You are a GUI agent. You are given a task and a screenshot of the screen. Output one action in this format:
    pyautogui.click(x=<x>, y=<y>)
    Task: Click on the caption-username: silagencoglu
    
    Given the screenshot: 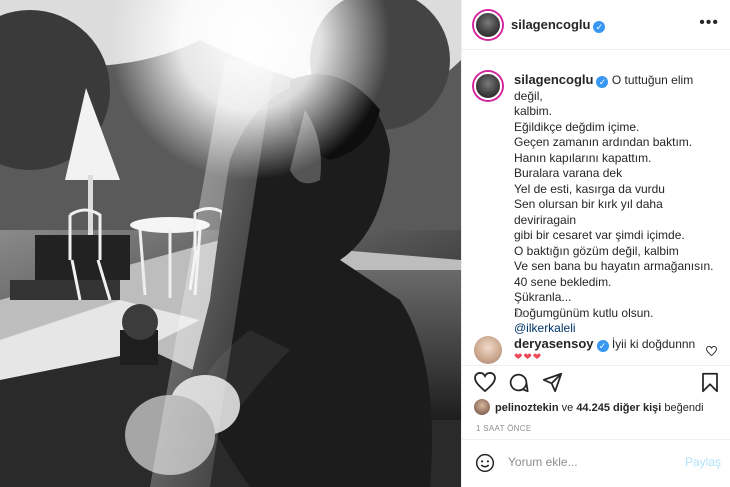 What is the action you would take?
    pyautogui.click(x=553, y=79)
    